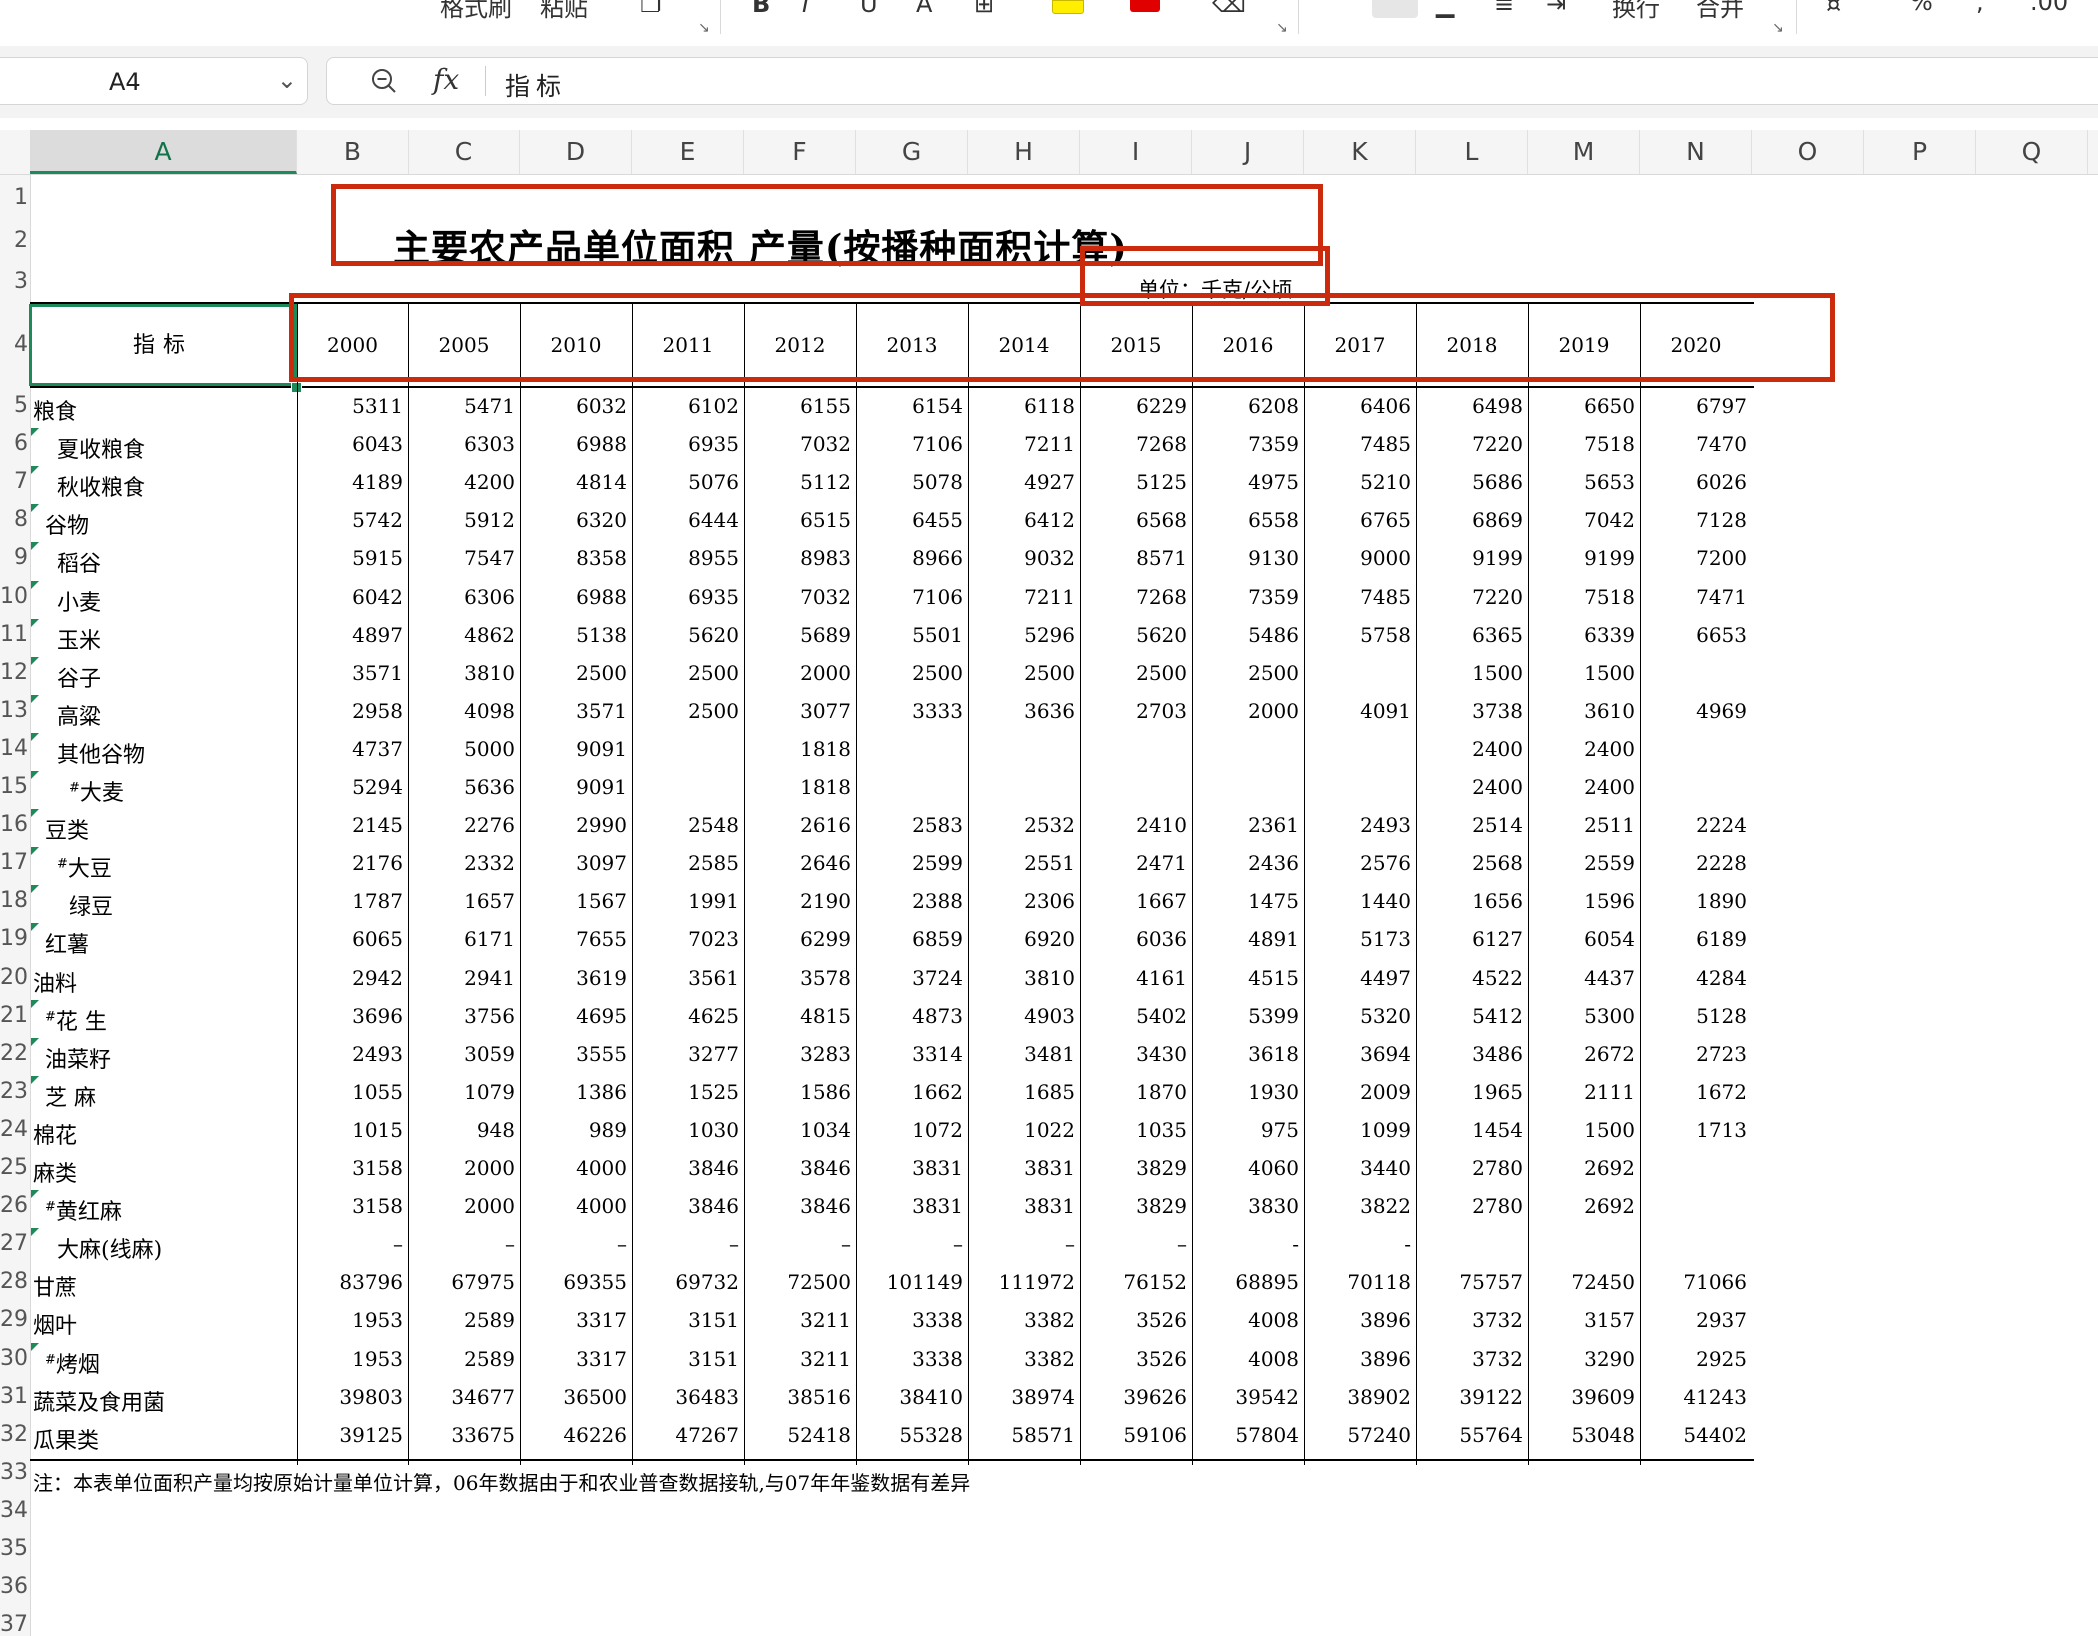 The height and width of the screenshot is (1636, 2098). I want to click on data-cell: 9199, so click(1581, 558).